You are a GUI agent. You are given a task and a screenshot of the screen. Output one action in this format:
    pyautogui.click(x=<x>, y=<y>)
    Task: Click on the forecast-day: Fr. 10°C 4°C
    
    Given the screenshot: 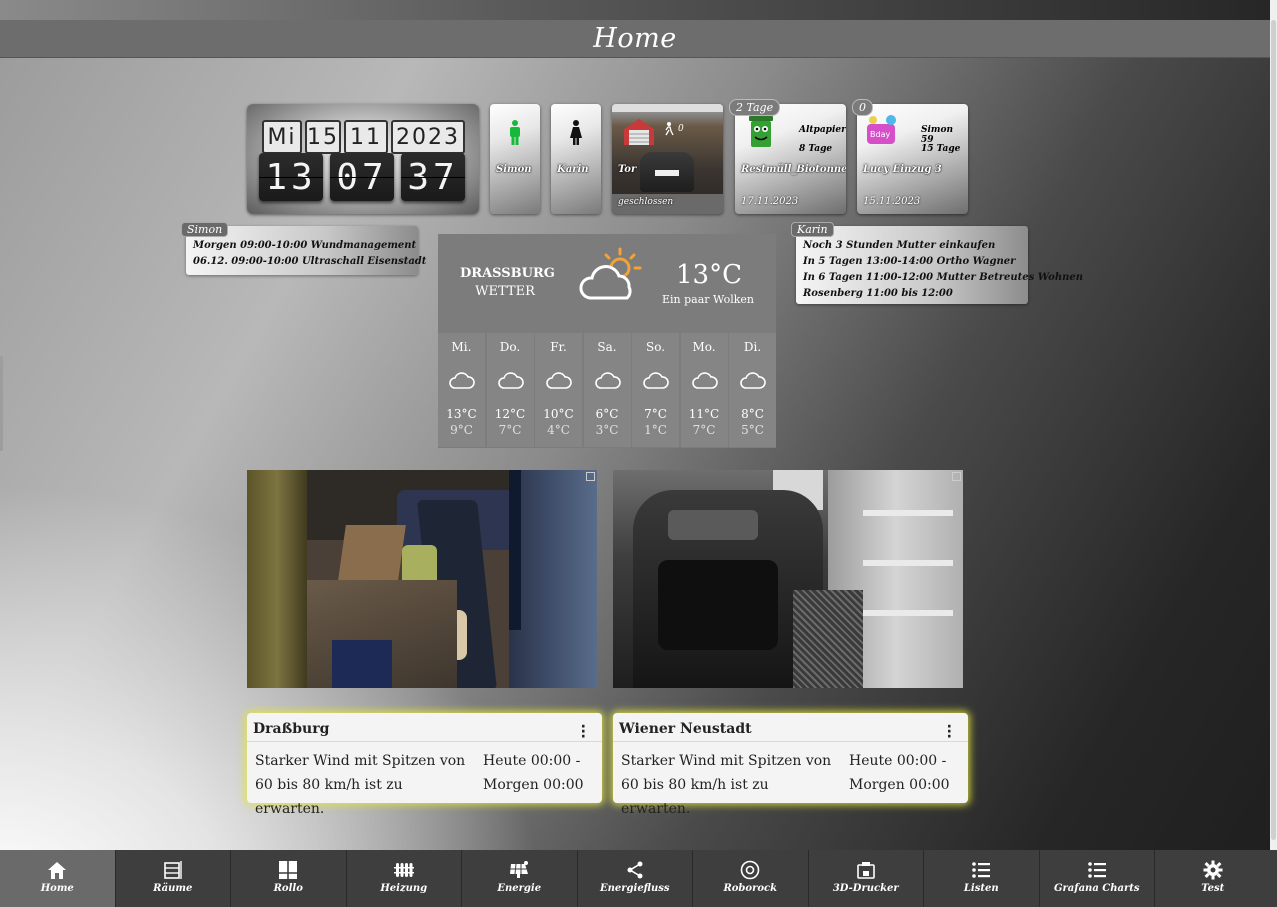 What is the action you would take?
    pyautogui.click(x=558, y=390)
    